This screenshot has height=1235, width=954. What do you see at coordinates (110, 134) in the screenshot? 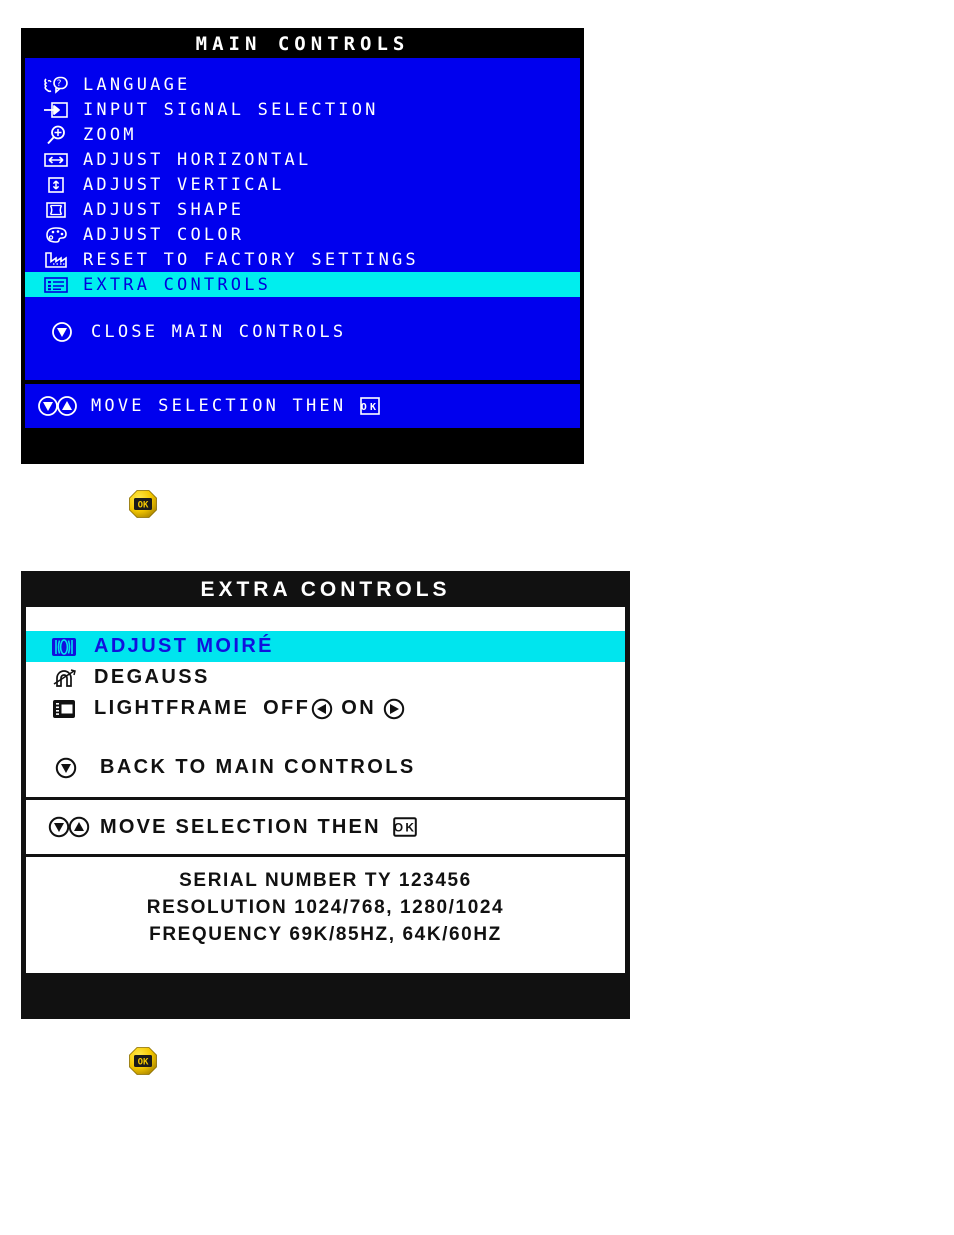
I see `menu-item-label: ZOOM` at bounding box center [110, 134].